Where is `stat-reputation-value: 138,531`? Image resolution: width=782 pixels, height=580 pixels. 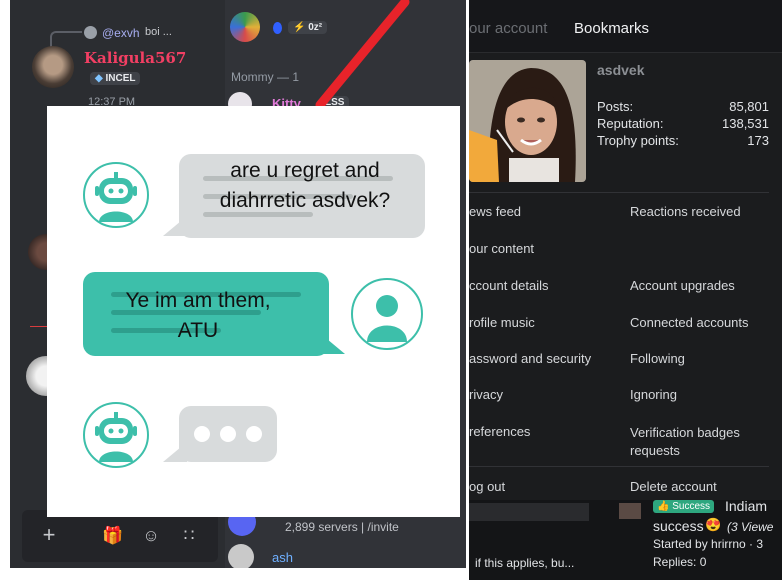 stat-reputation-value: 138,531 is located at coordinates (719, 123).